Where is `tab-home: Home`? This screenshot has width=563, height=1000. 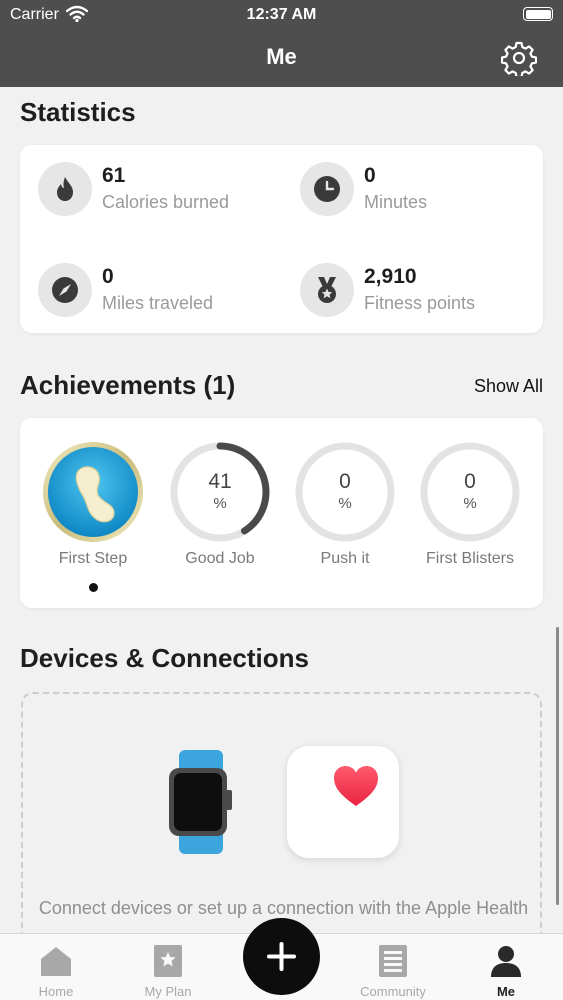 tab-home: Home is located at coordinates (56, 972).